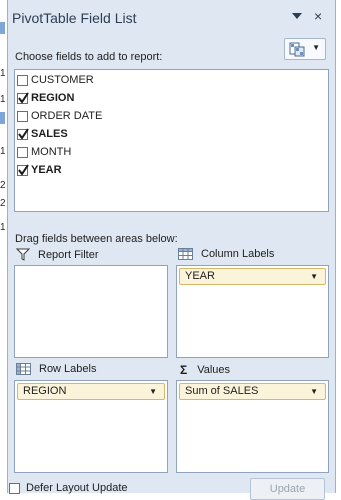 The width and height of the screenshot is (341, 500). I want to click on panel-options-button, so click(297, 18).